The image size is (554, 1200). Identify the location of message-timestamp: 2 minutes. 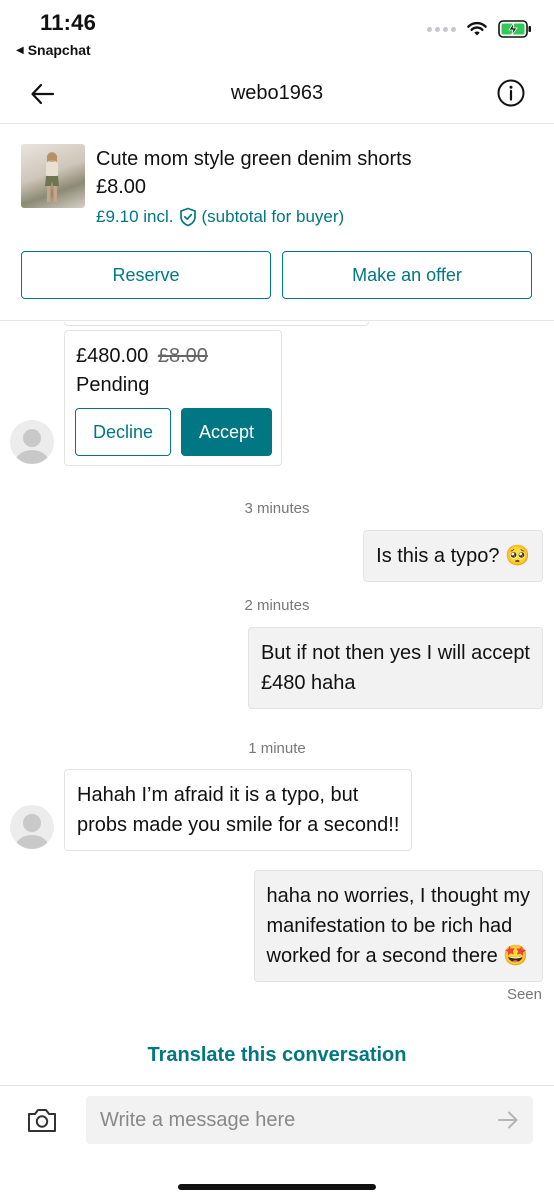
(277, 605).